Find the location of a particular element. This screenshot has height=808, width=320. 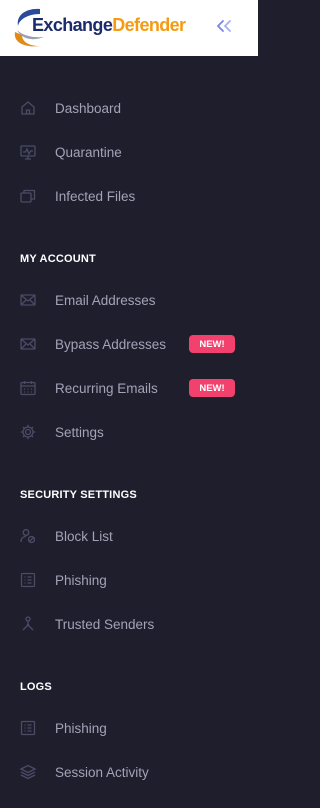

sidebar-item-label: Session Activity is located at coordinates (102, 772).